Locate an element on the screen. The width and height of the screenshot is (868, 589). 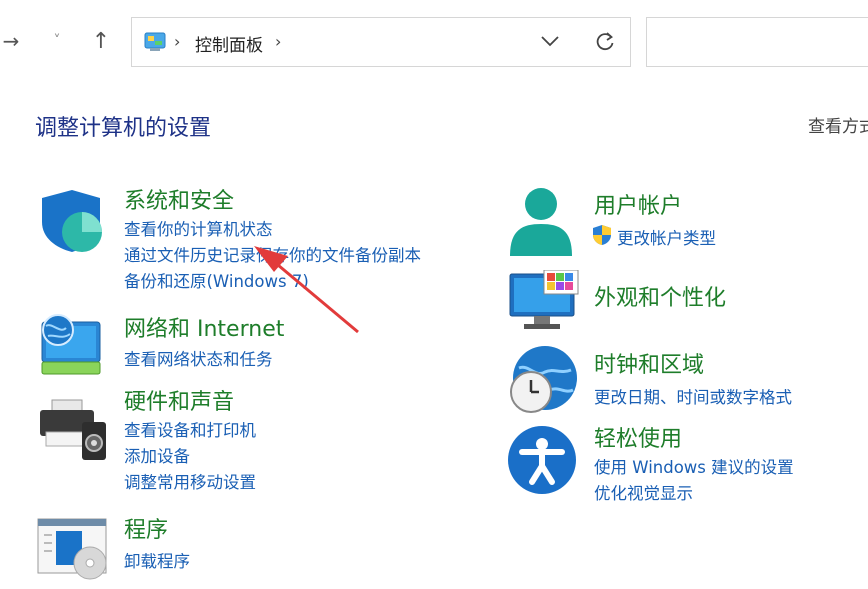
address-dropdown-icon is located at coordinates (550, 43).